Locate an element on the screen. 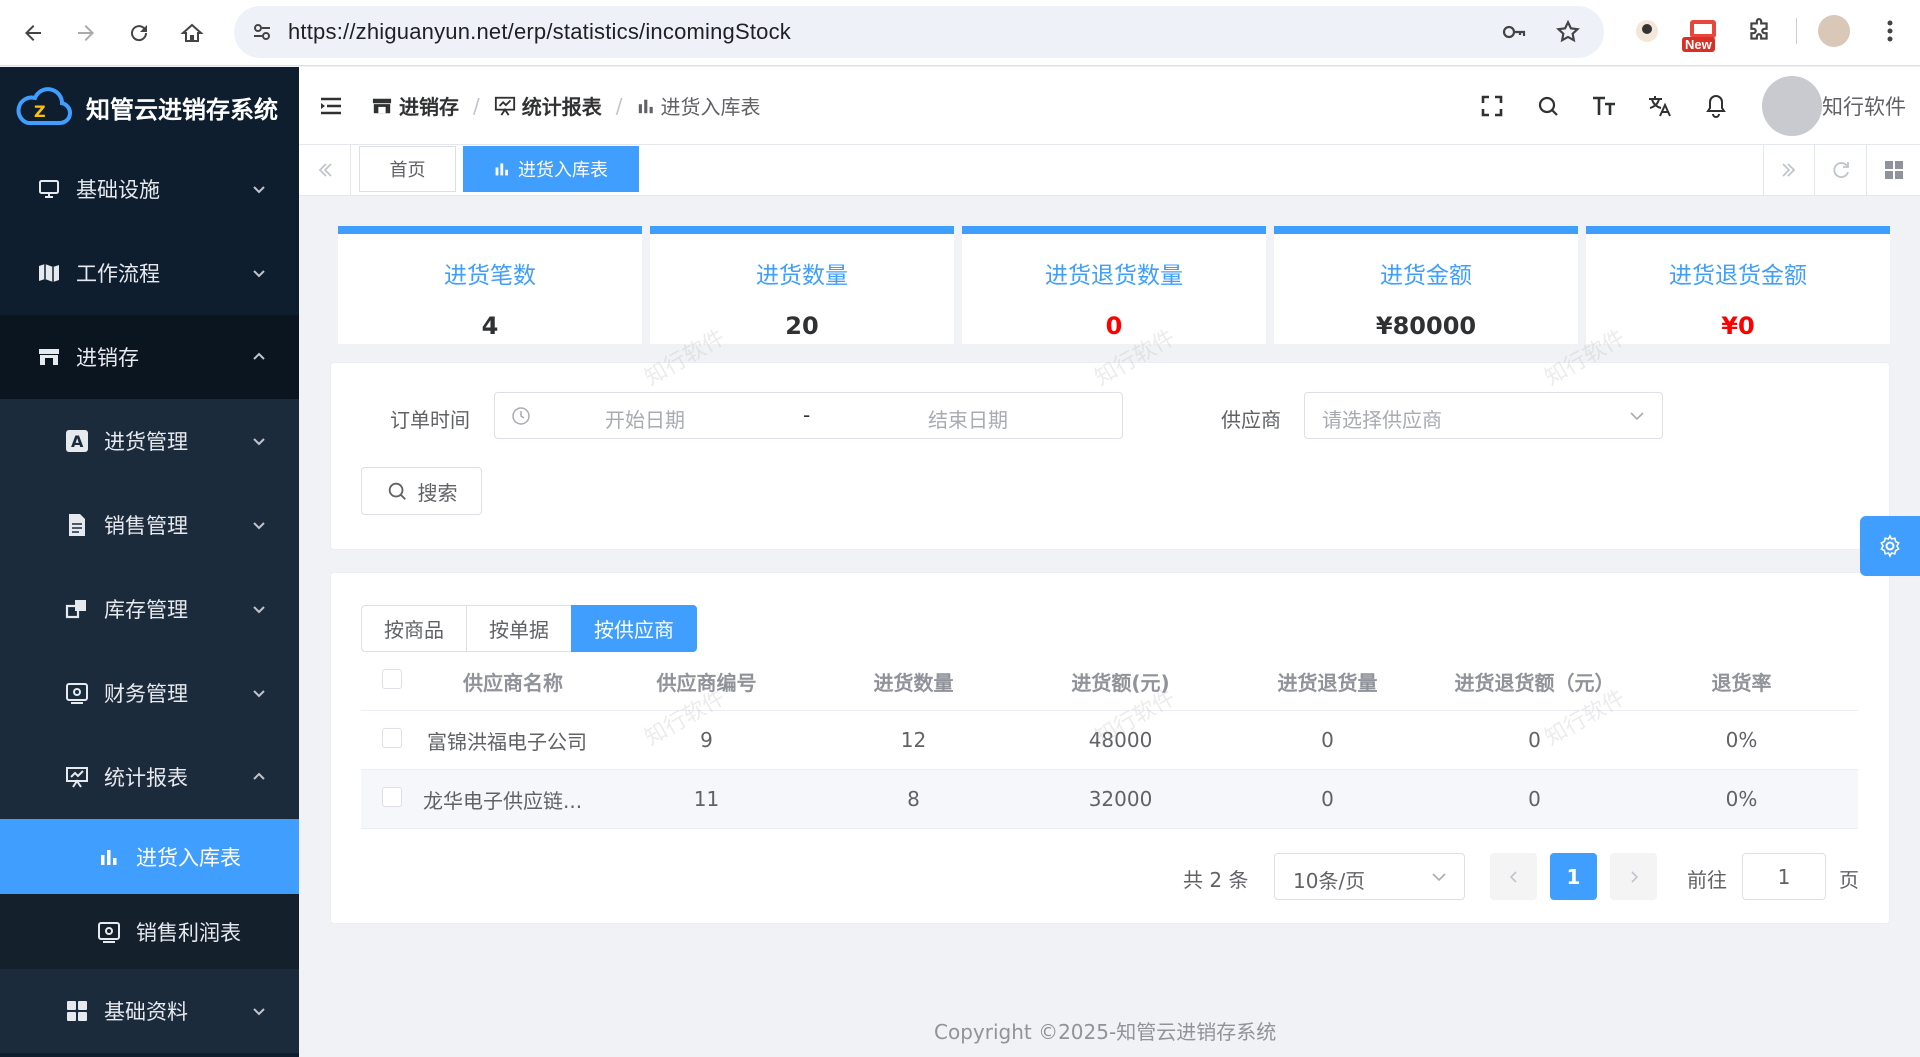  breadcrumb-item: 进销存 is located at coordinates (415, 105).